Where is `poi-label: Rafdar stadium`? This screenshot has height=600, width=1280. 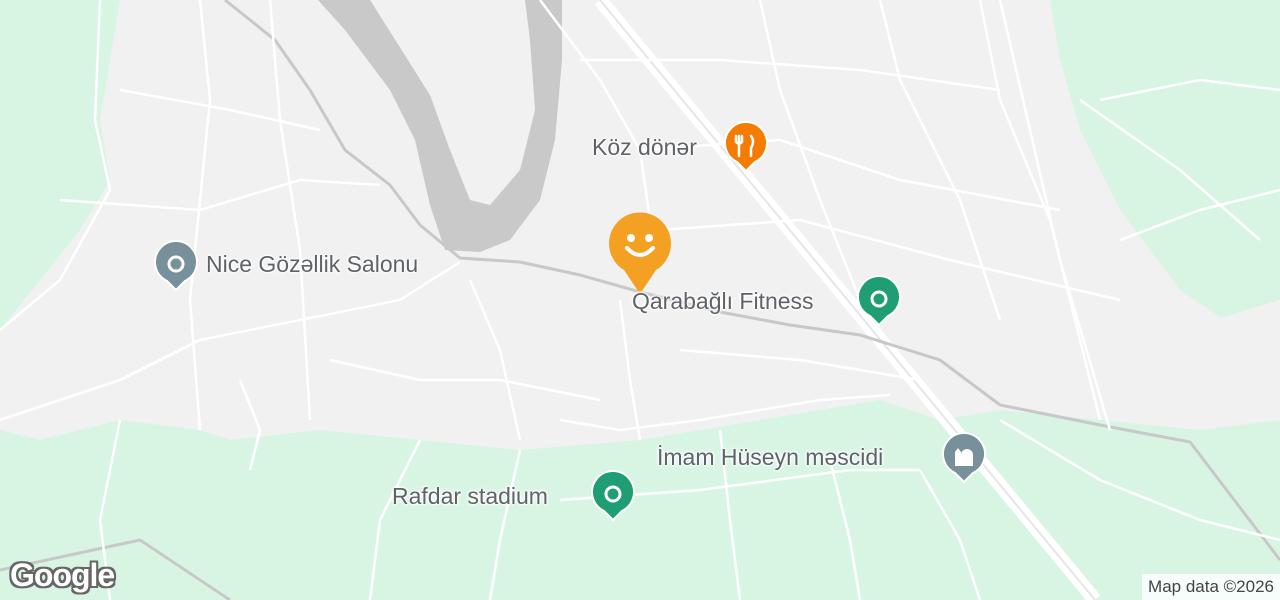
poi-label: Rafdar stadium is located at coordinates (470, 496).